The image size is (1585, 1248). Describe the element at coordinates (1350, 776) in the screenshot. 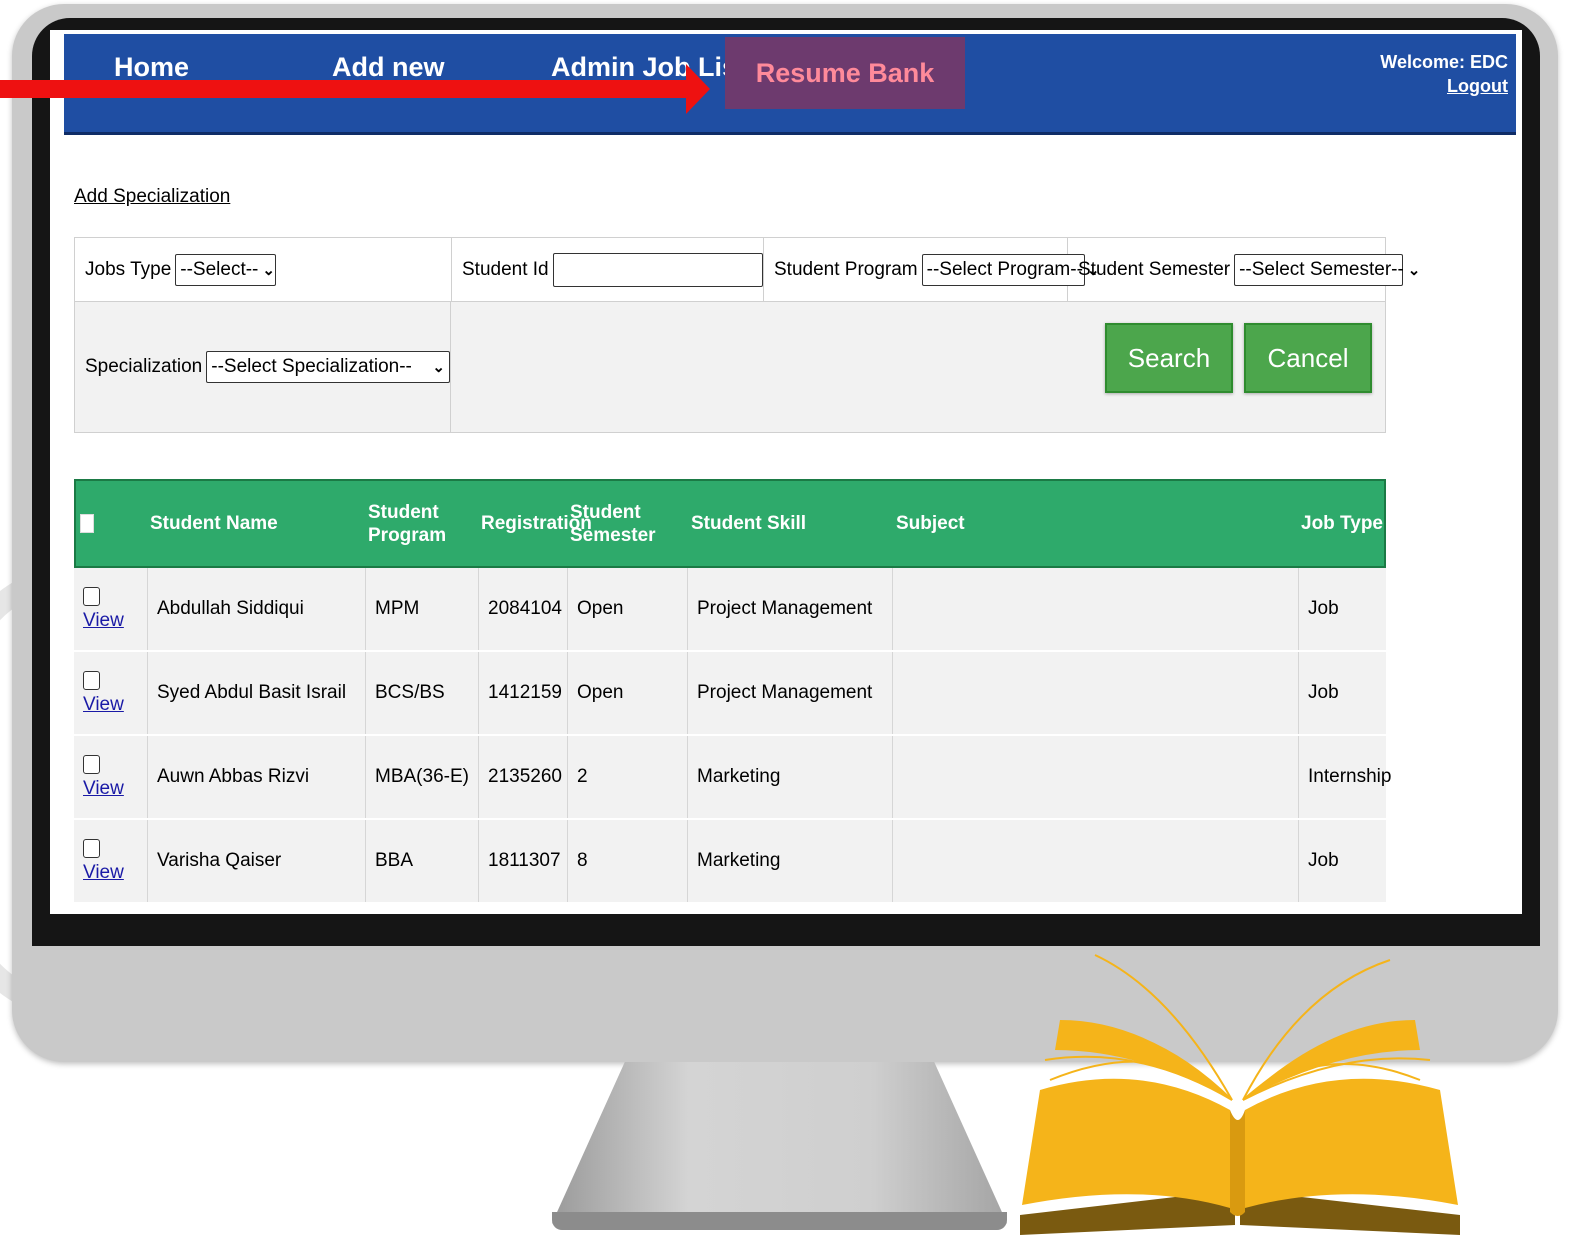

I see `job-type-cell: Internship` at that location.